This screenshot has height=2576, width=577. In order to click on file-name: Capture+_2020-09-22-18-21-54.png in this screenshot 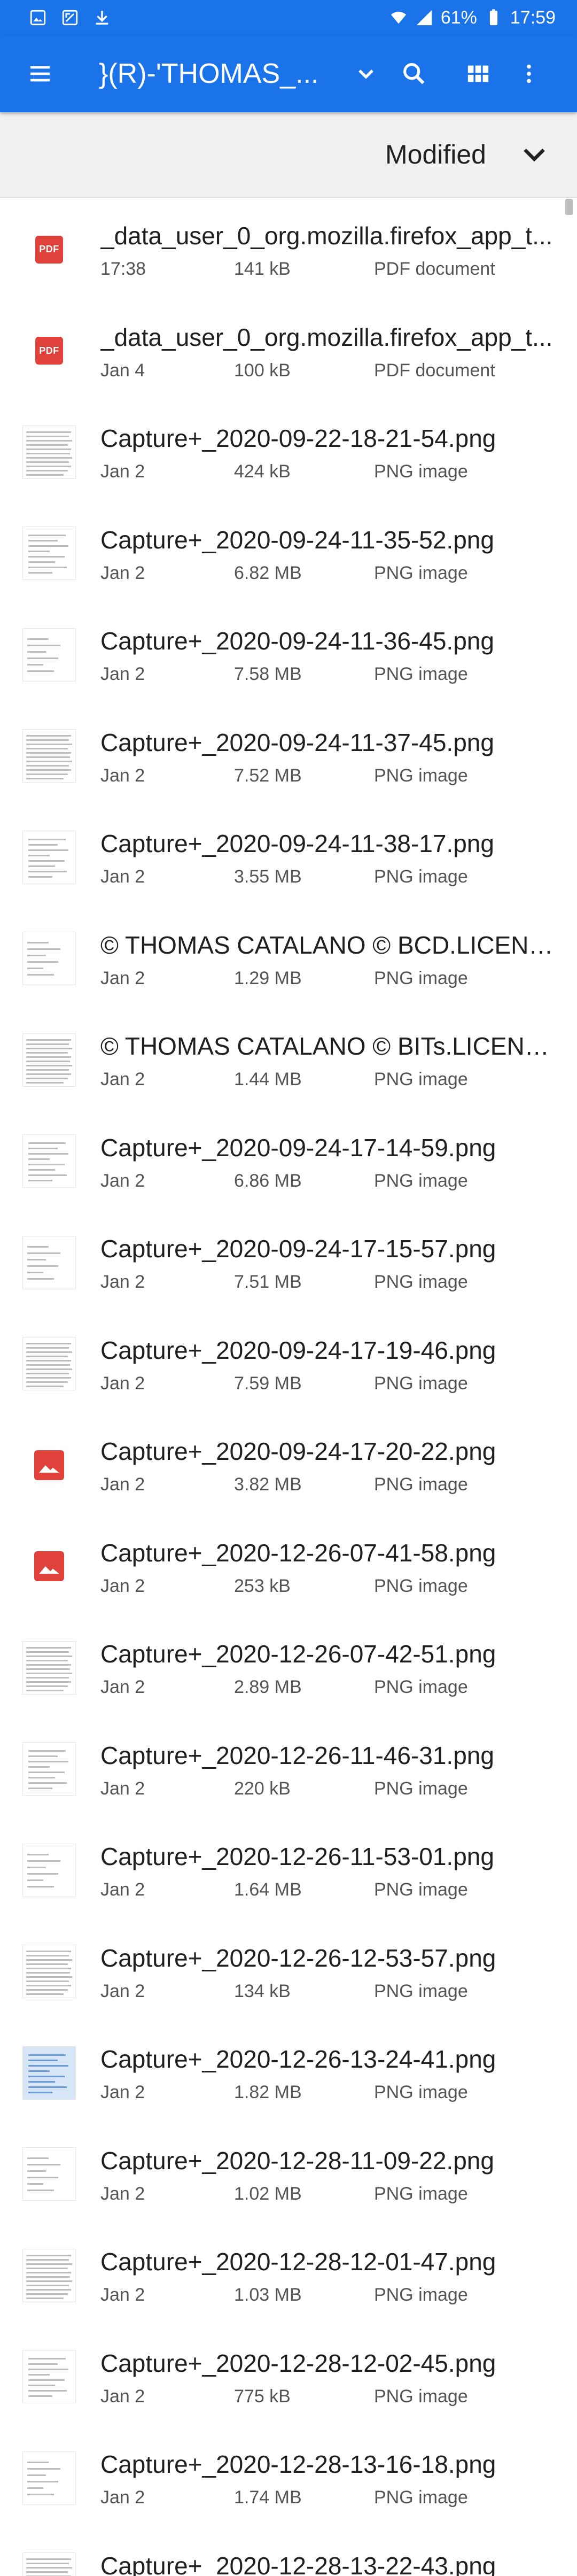, I will do `click(298, 438)`.